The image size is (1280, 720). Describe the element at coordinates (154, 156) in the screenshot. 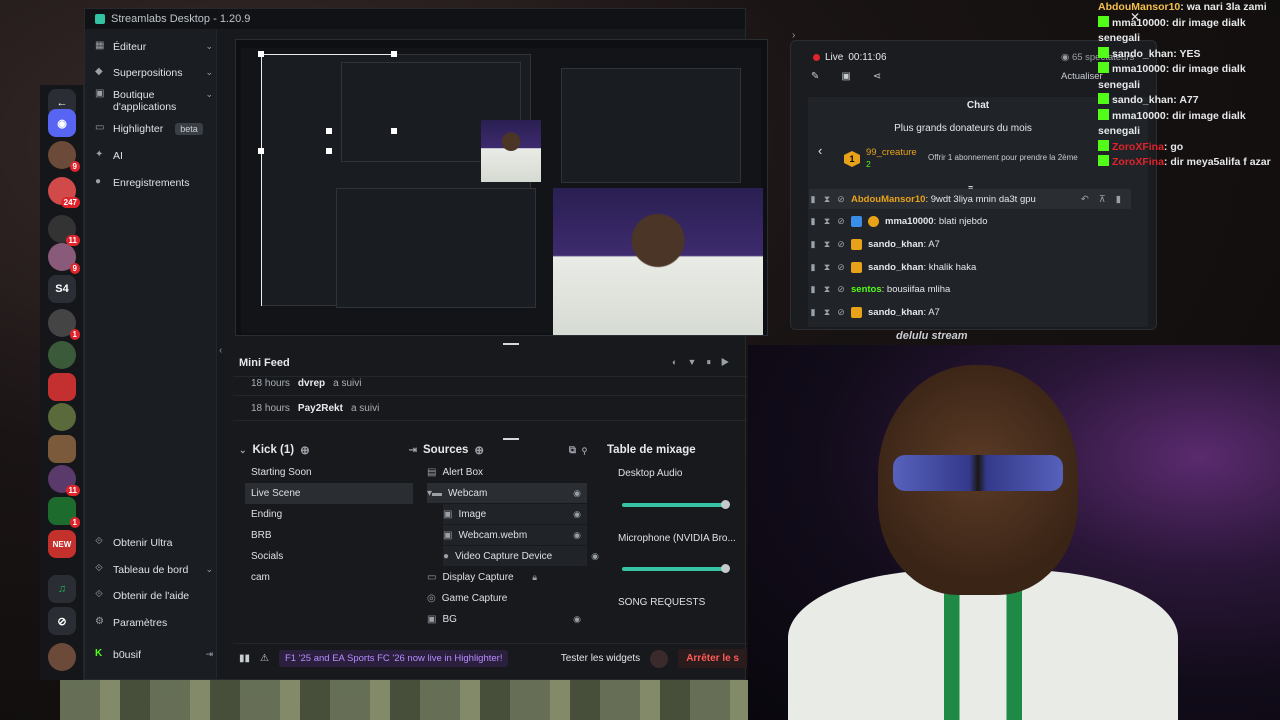

I see `sidebar-item-ai: ✦ AI` at that location.